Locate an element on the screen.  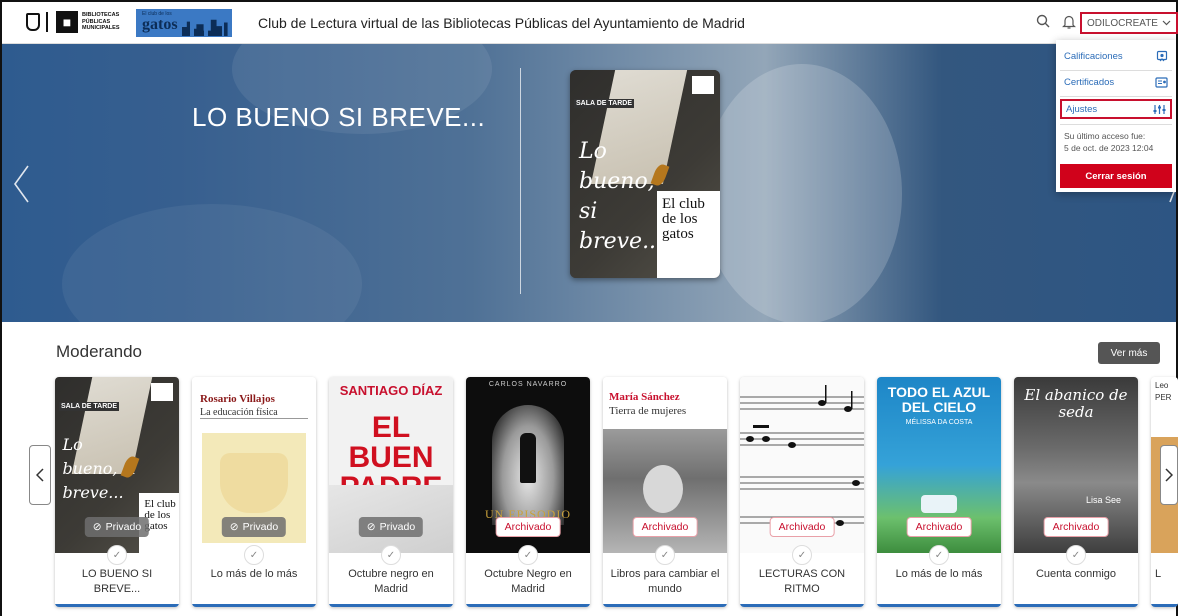
club-logo-box: El club de los gatos is located at coordinates (688, 234).